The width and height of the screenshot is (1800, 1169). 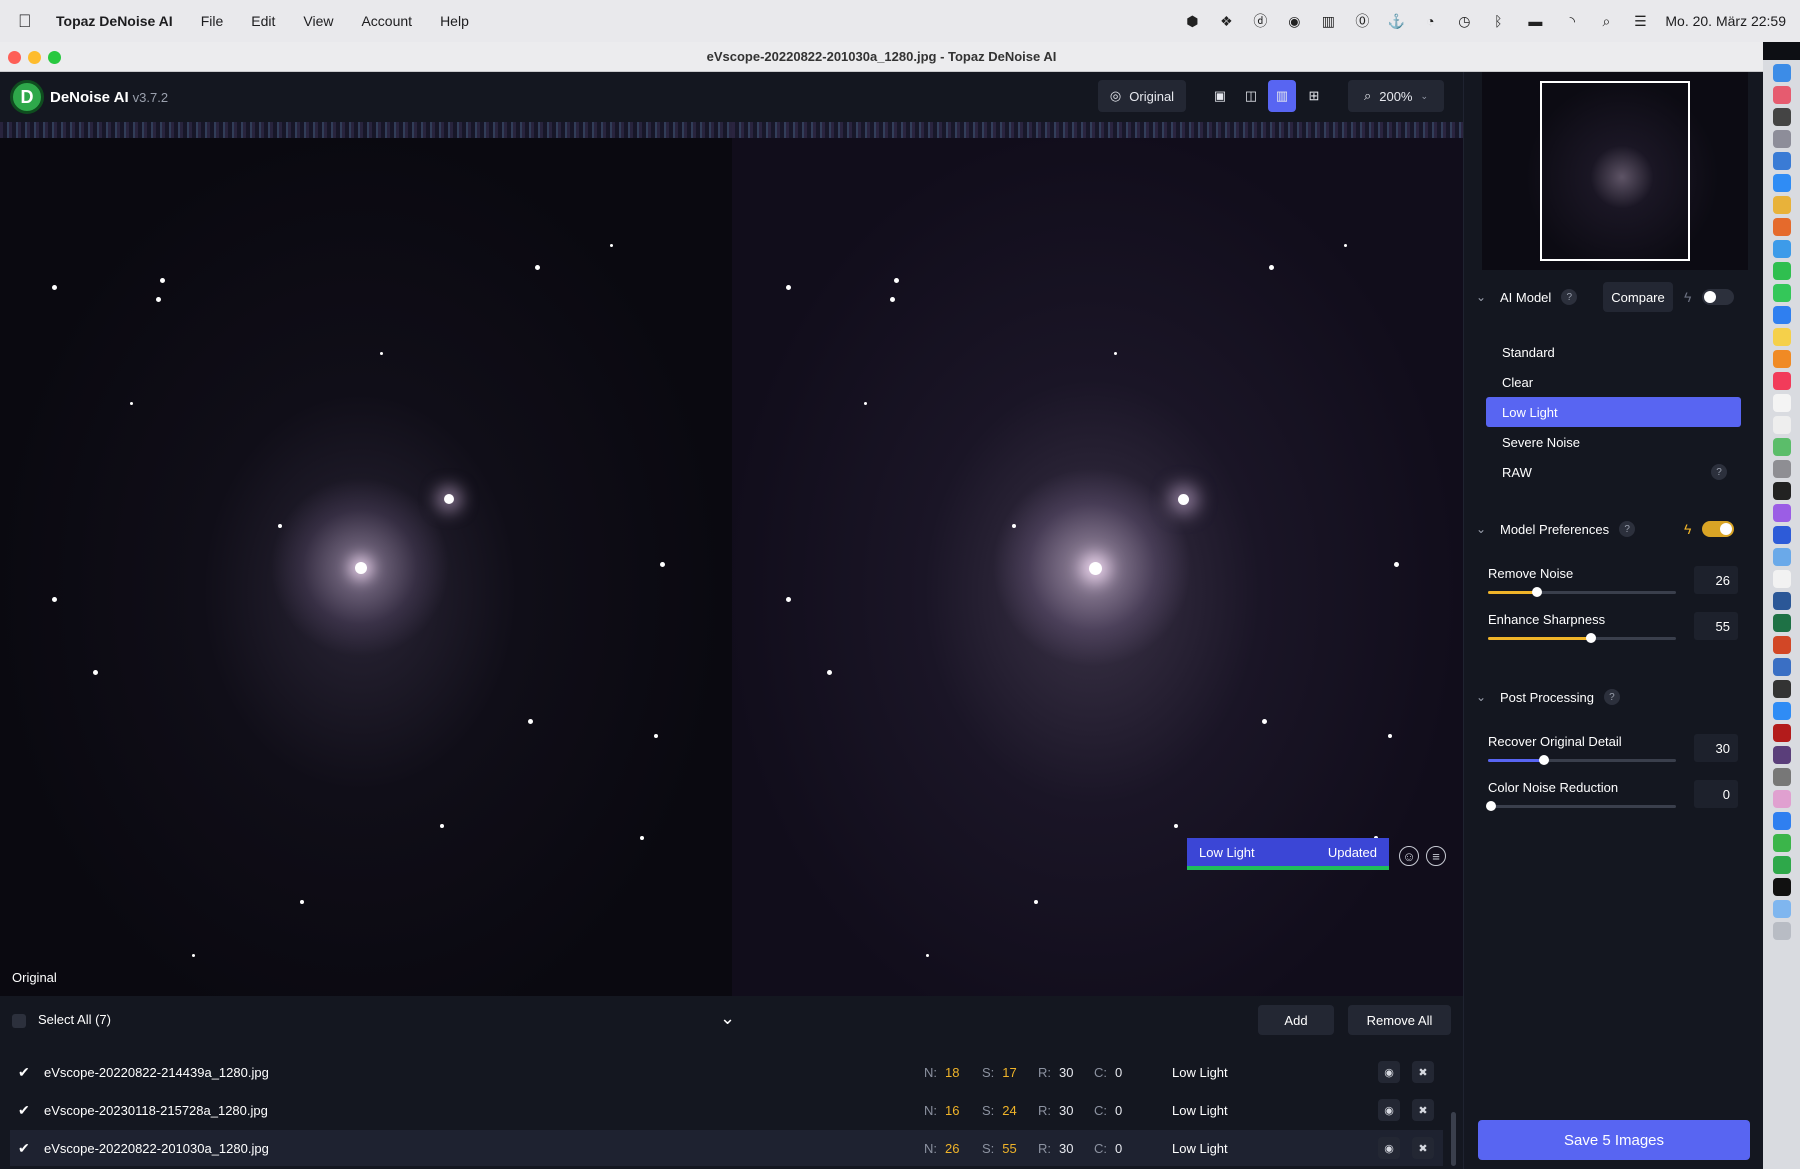 I want to click on remove-noise-value: 26, so click(x=1716, y=580).